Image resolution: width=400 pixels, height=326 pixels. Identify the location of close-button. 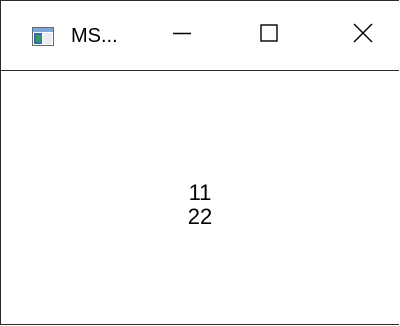
(361, 35).